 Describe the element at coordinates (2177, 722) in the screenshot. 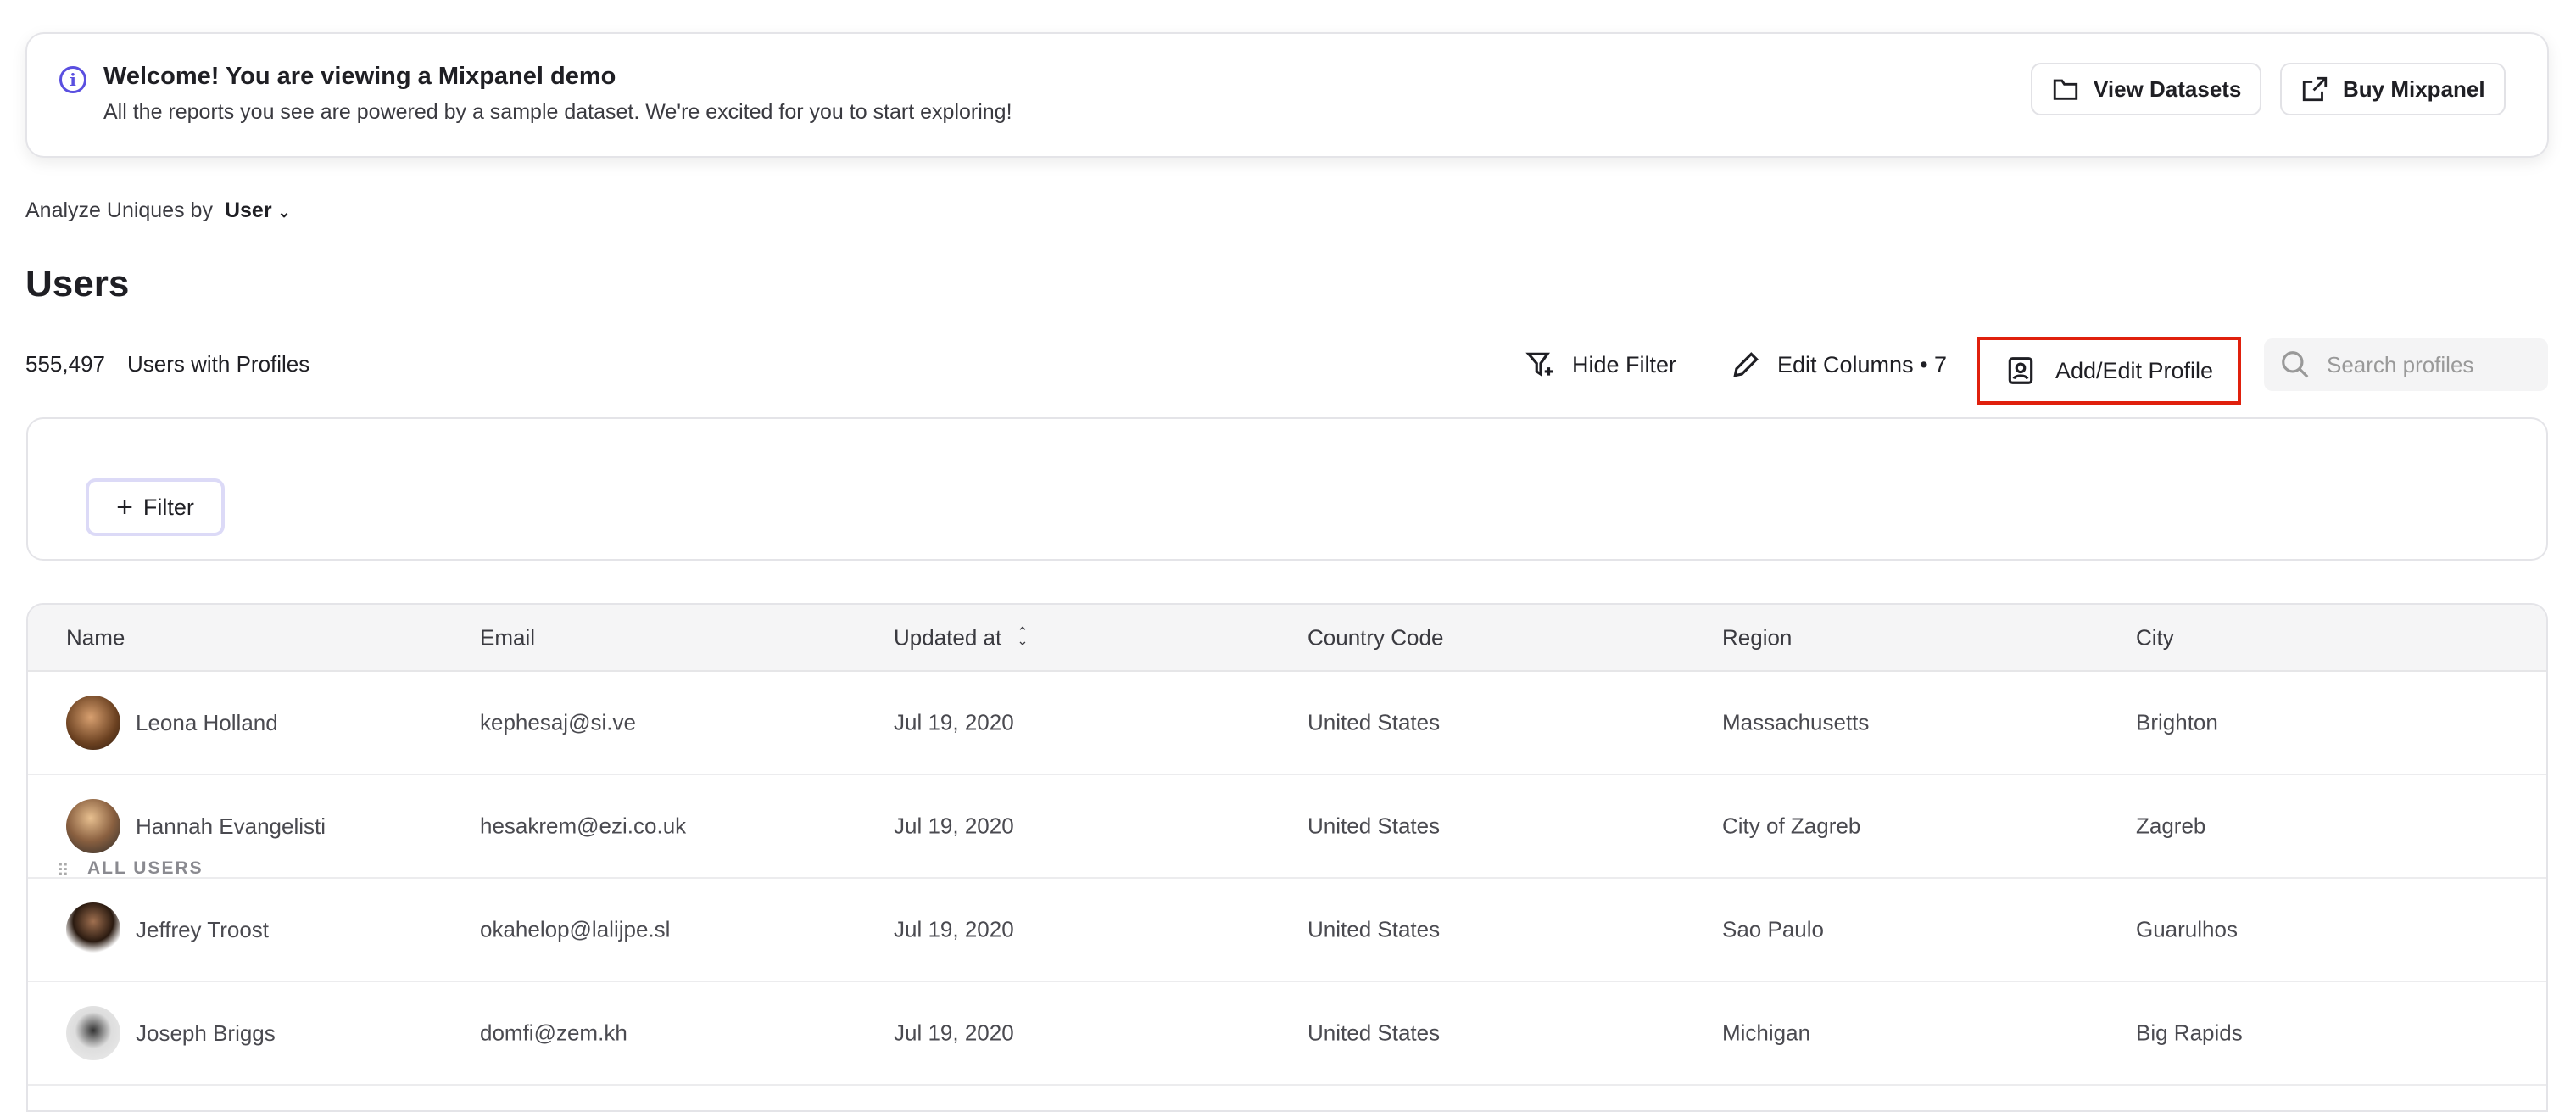

I see `city-cell: Brighton` at that location.